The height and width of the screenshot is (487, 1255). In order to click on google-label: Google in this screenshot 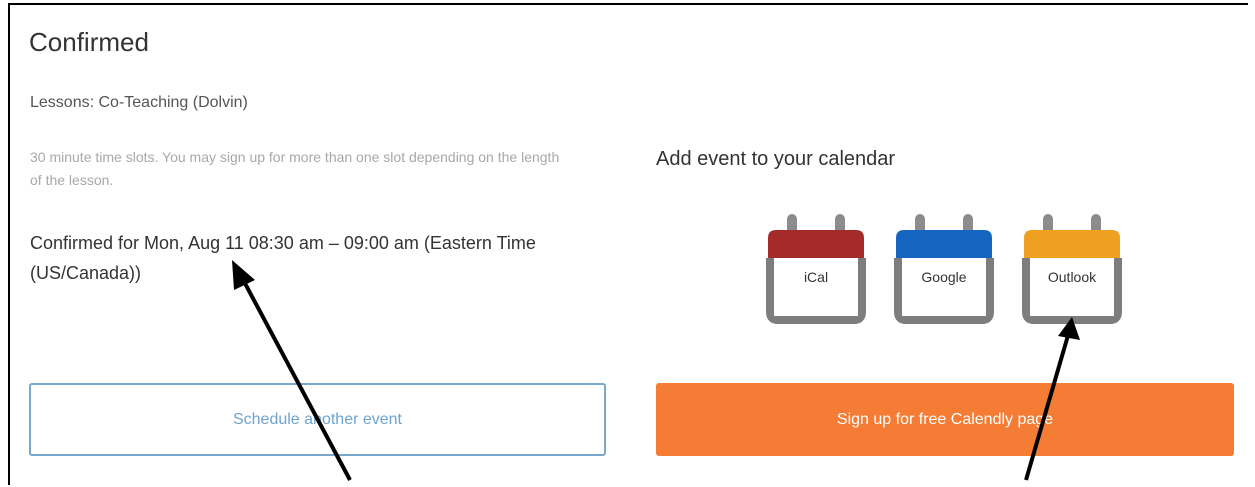, I will do `click(944, 277)`.